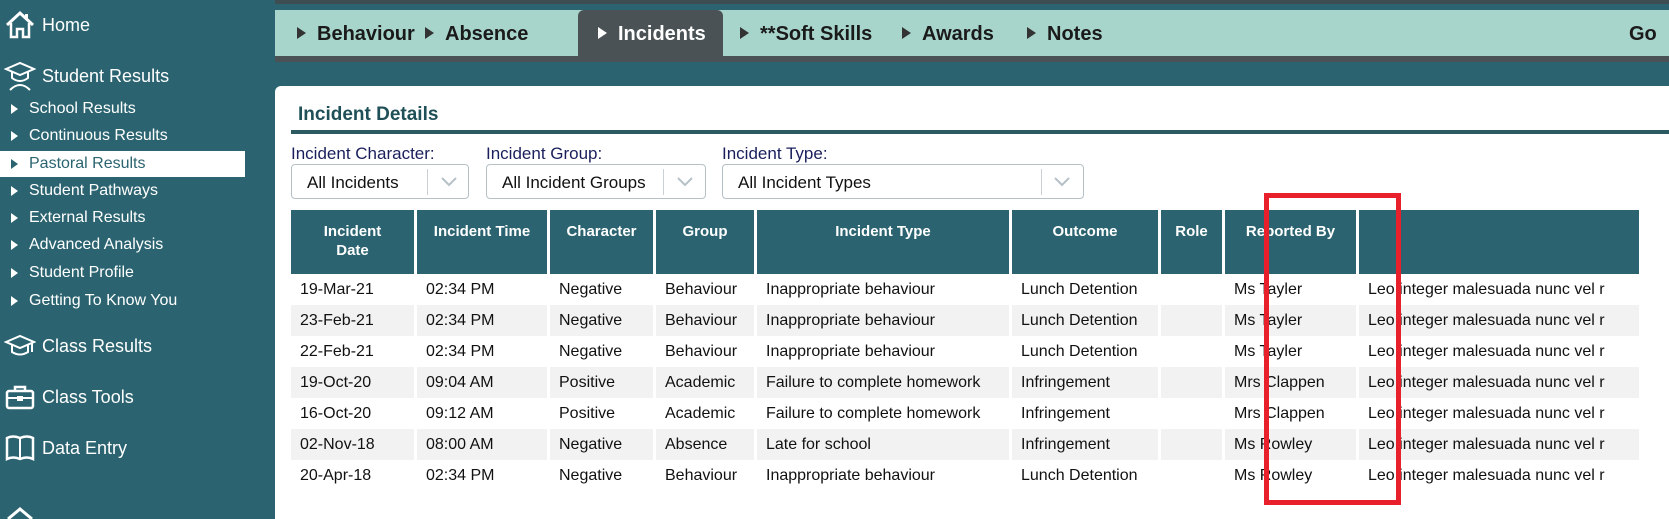 The image size is (1669, 519). I want to click on tab-label: Notes, so click(1075, 34).